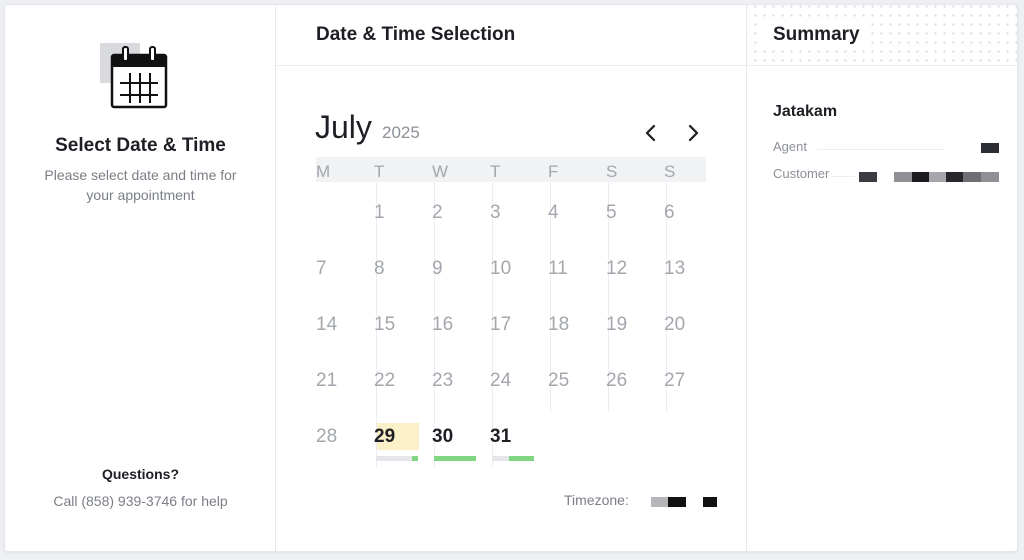  I want to click on calendar-day: 13, so click(675, 268).